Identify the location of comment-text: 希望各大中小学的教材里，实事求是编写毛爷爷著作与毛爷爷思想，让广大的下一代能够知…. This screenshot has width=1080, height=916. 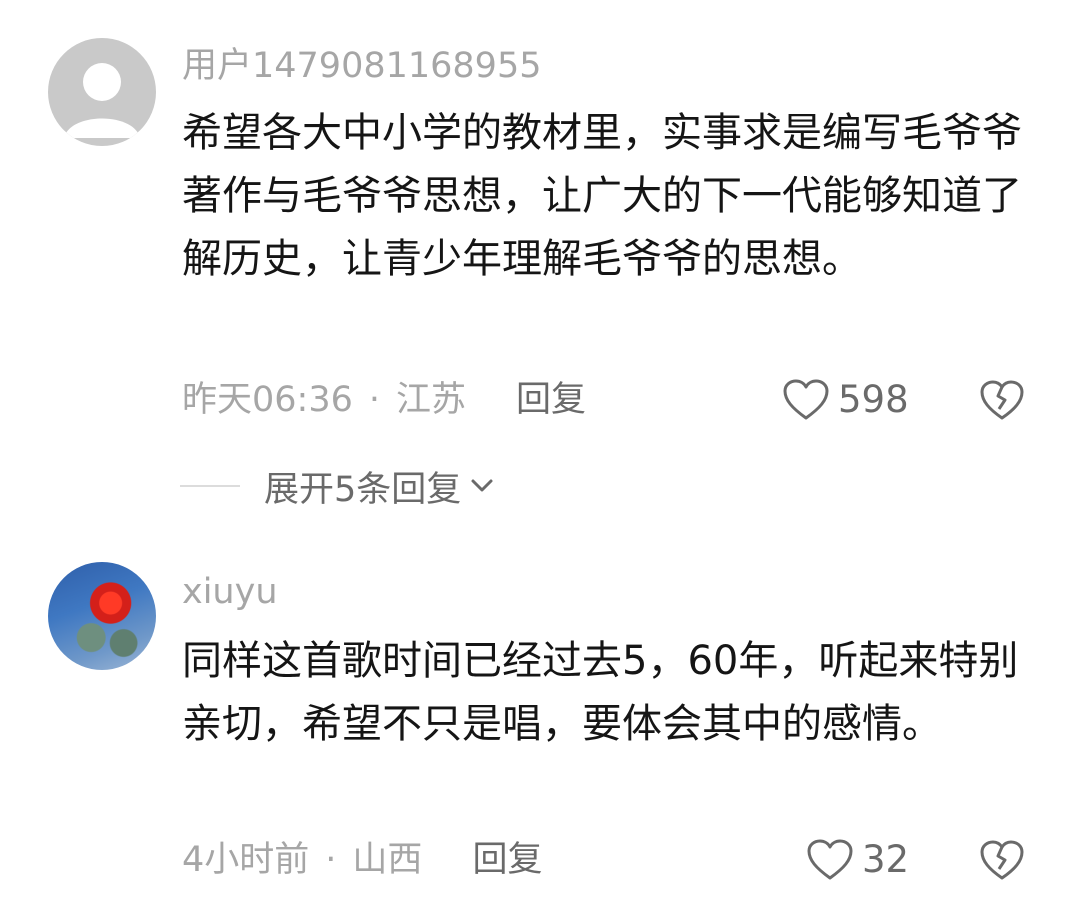
(602, 196).